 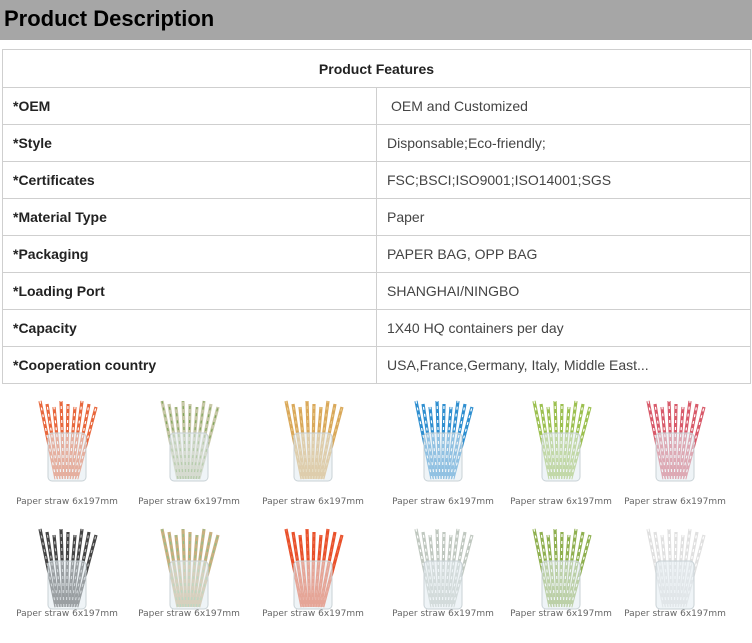 What do you see at coordinates (189, 254) in the screenshot?
I see `row-key: *Packaging` at bounding box center [189, 254].